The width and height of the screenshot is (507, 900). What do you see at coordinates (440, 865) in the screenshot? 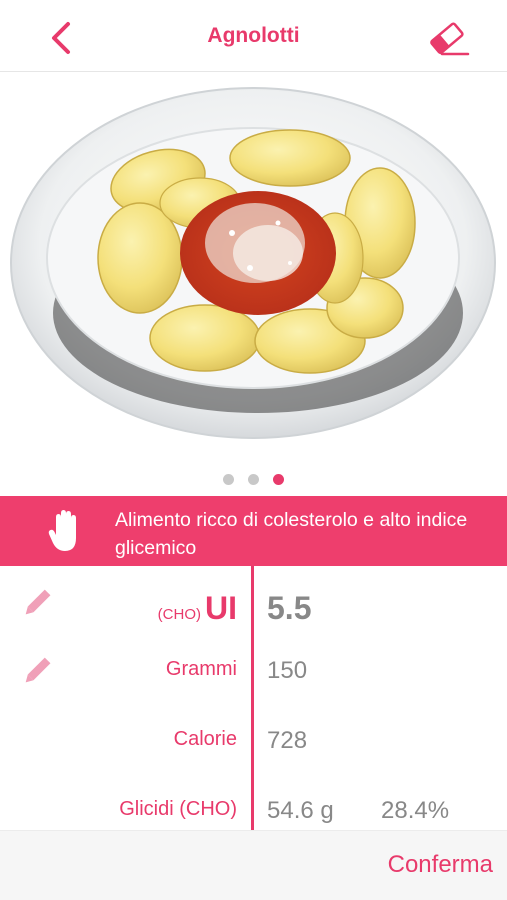
I see `confirm-button: Conferma` at bounding box center [440, 865].